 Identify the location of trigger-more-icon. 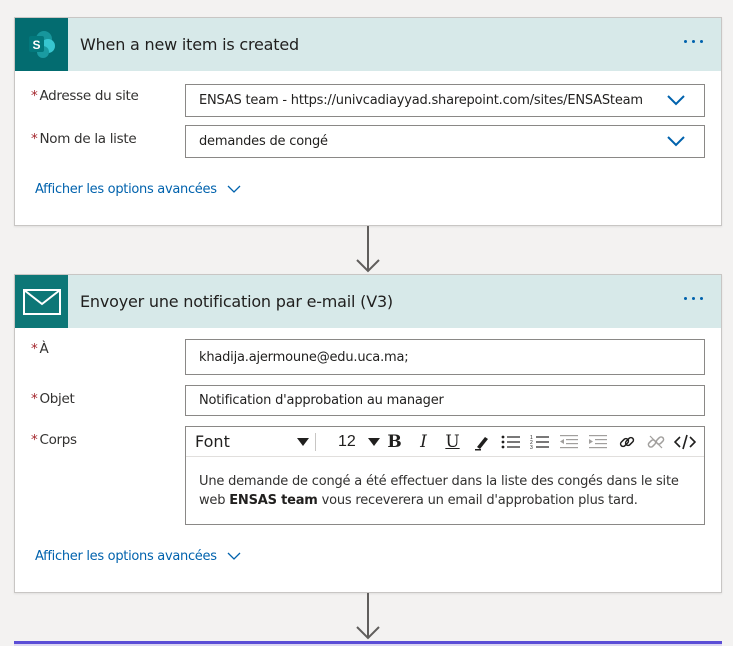
(693, 41).